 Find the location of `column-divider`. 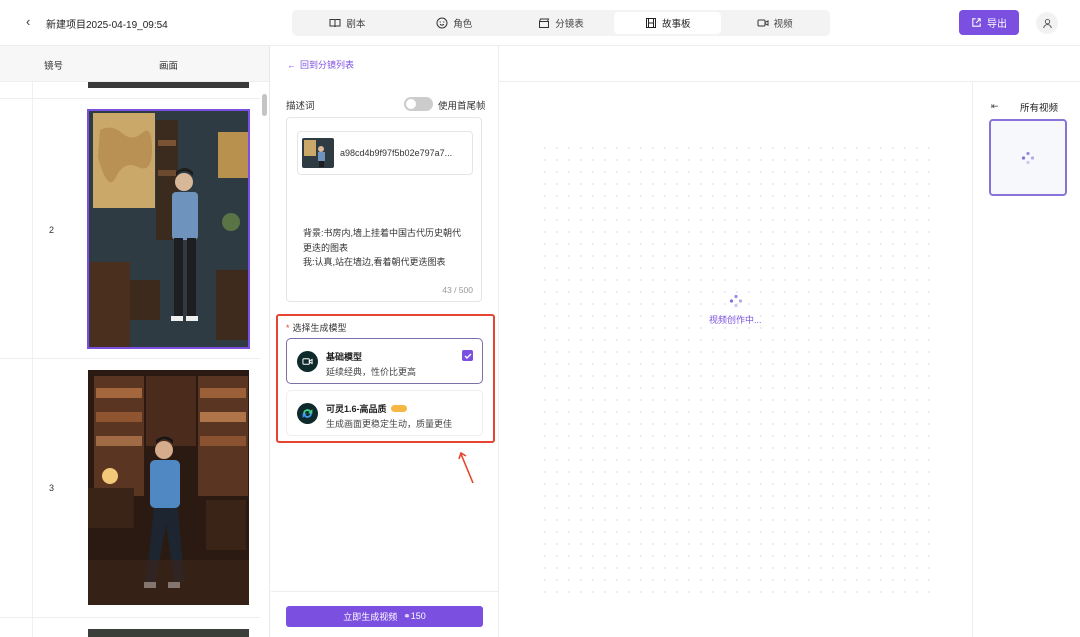

column-divider is located at coordinates (32, 359).